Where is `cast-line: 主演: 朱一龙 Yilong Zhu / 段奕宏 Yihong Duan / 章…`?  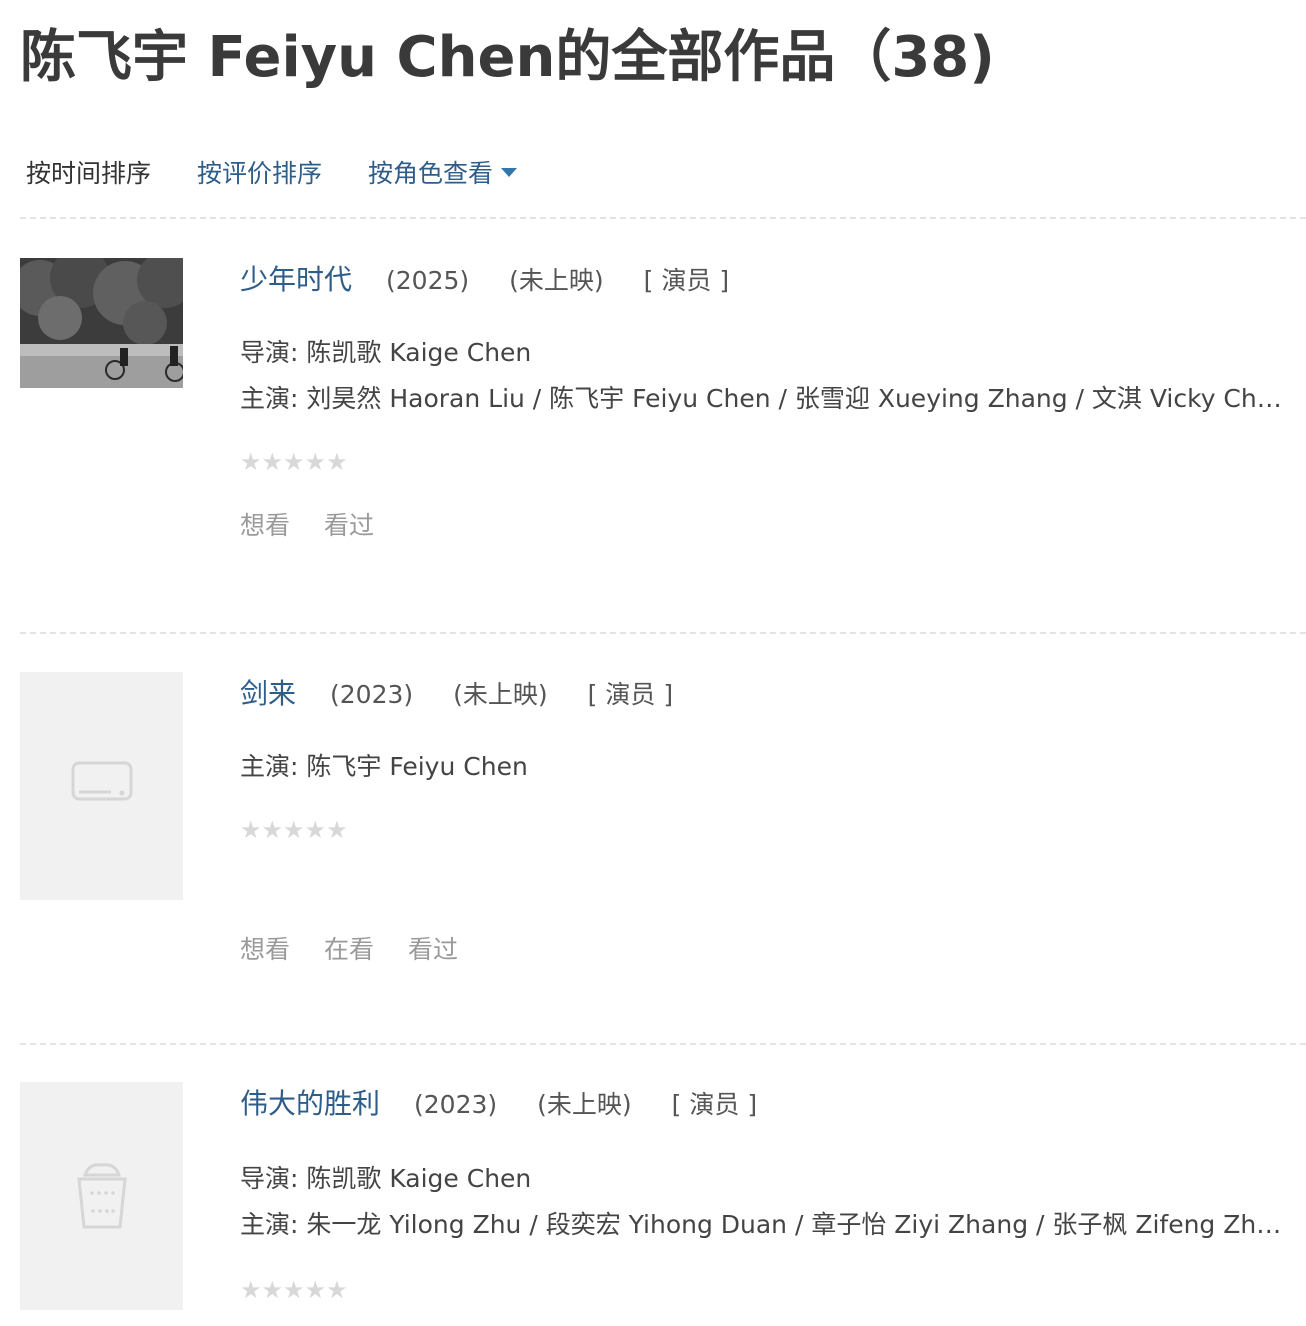 cast-line: 主演: 朱一龙 Yilong Zhu / 段奕宏 Yihong Duan / 章… is located at coordinates (763, 1225).